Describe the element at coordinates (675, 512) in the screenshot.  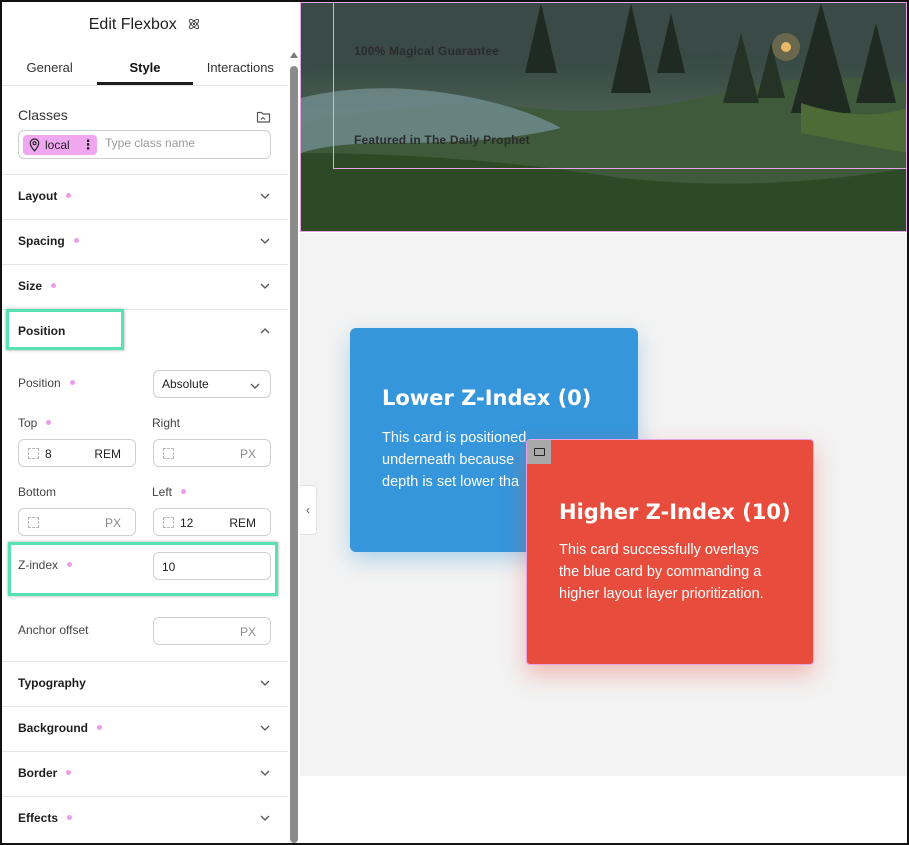
I see `card-higher-title: Higher Z-Index (10)` at that location.